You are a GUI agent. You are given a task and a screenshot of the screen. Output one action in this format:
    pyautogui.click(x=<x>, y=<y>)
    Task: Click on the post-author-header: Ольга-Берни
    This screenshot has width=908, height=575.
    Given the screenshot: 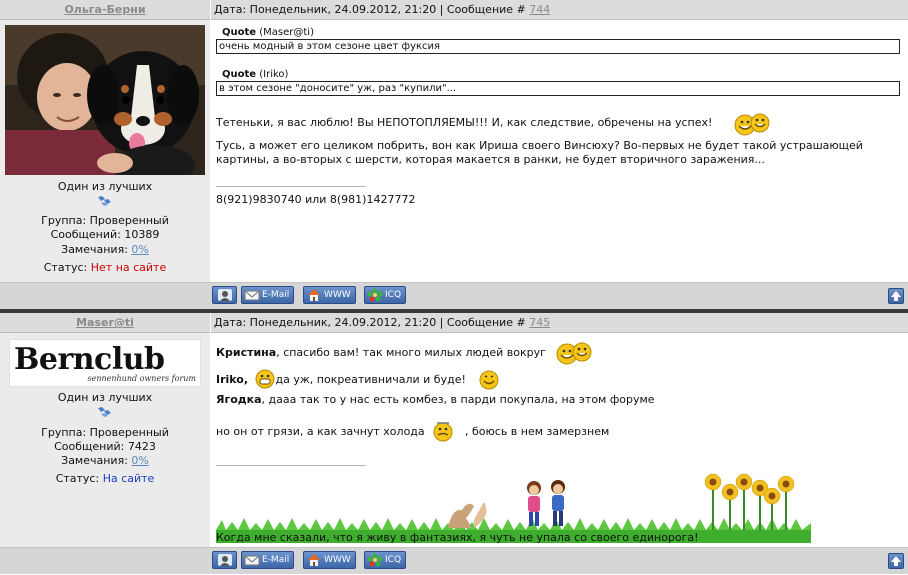 What is the action you would take?
    pyautogui.click(x=105, y=10)
    